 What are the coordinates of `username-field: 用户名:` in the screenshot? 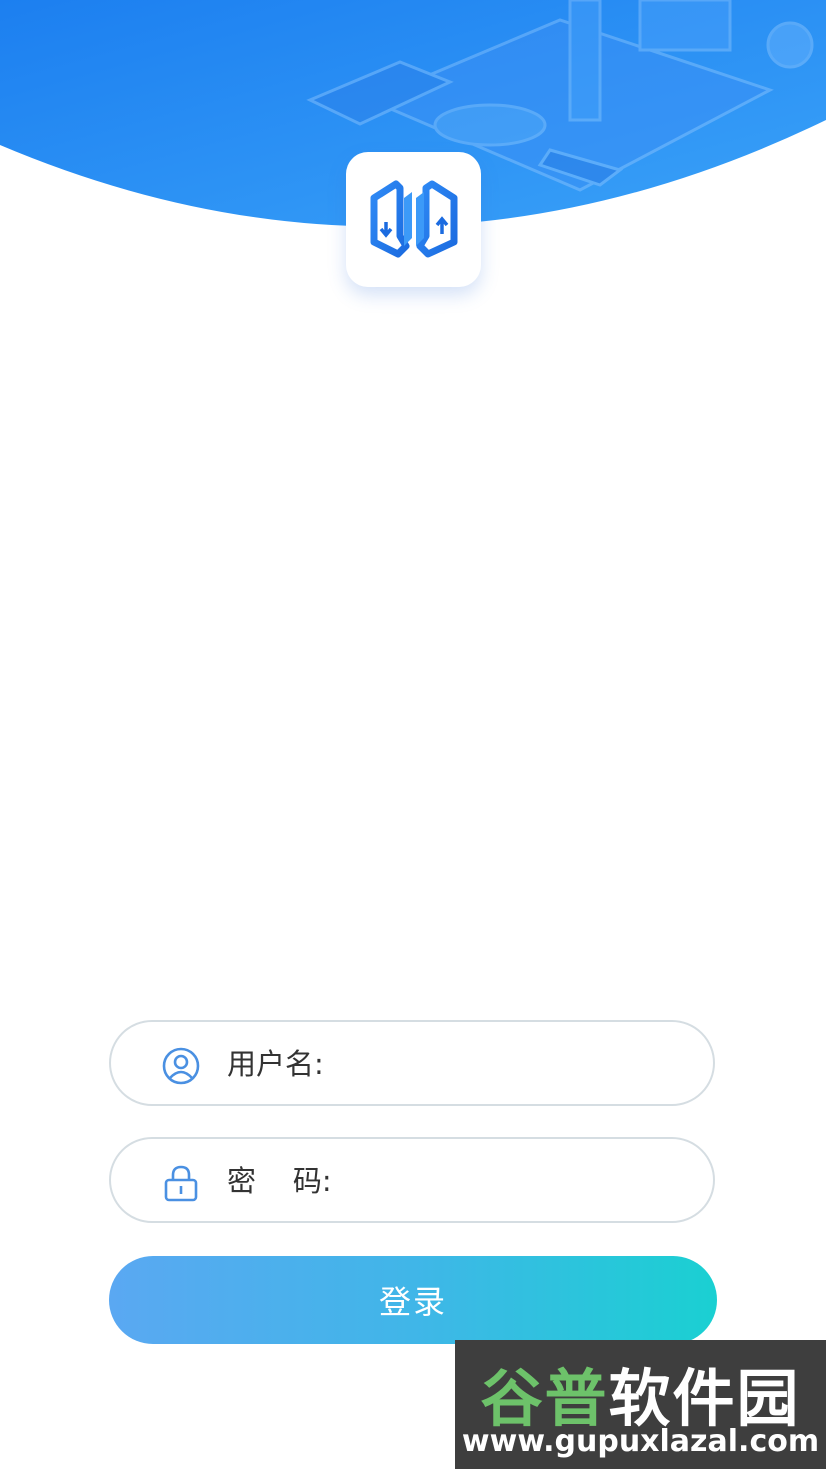 It's located at (412, 1063).